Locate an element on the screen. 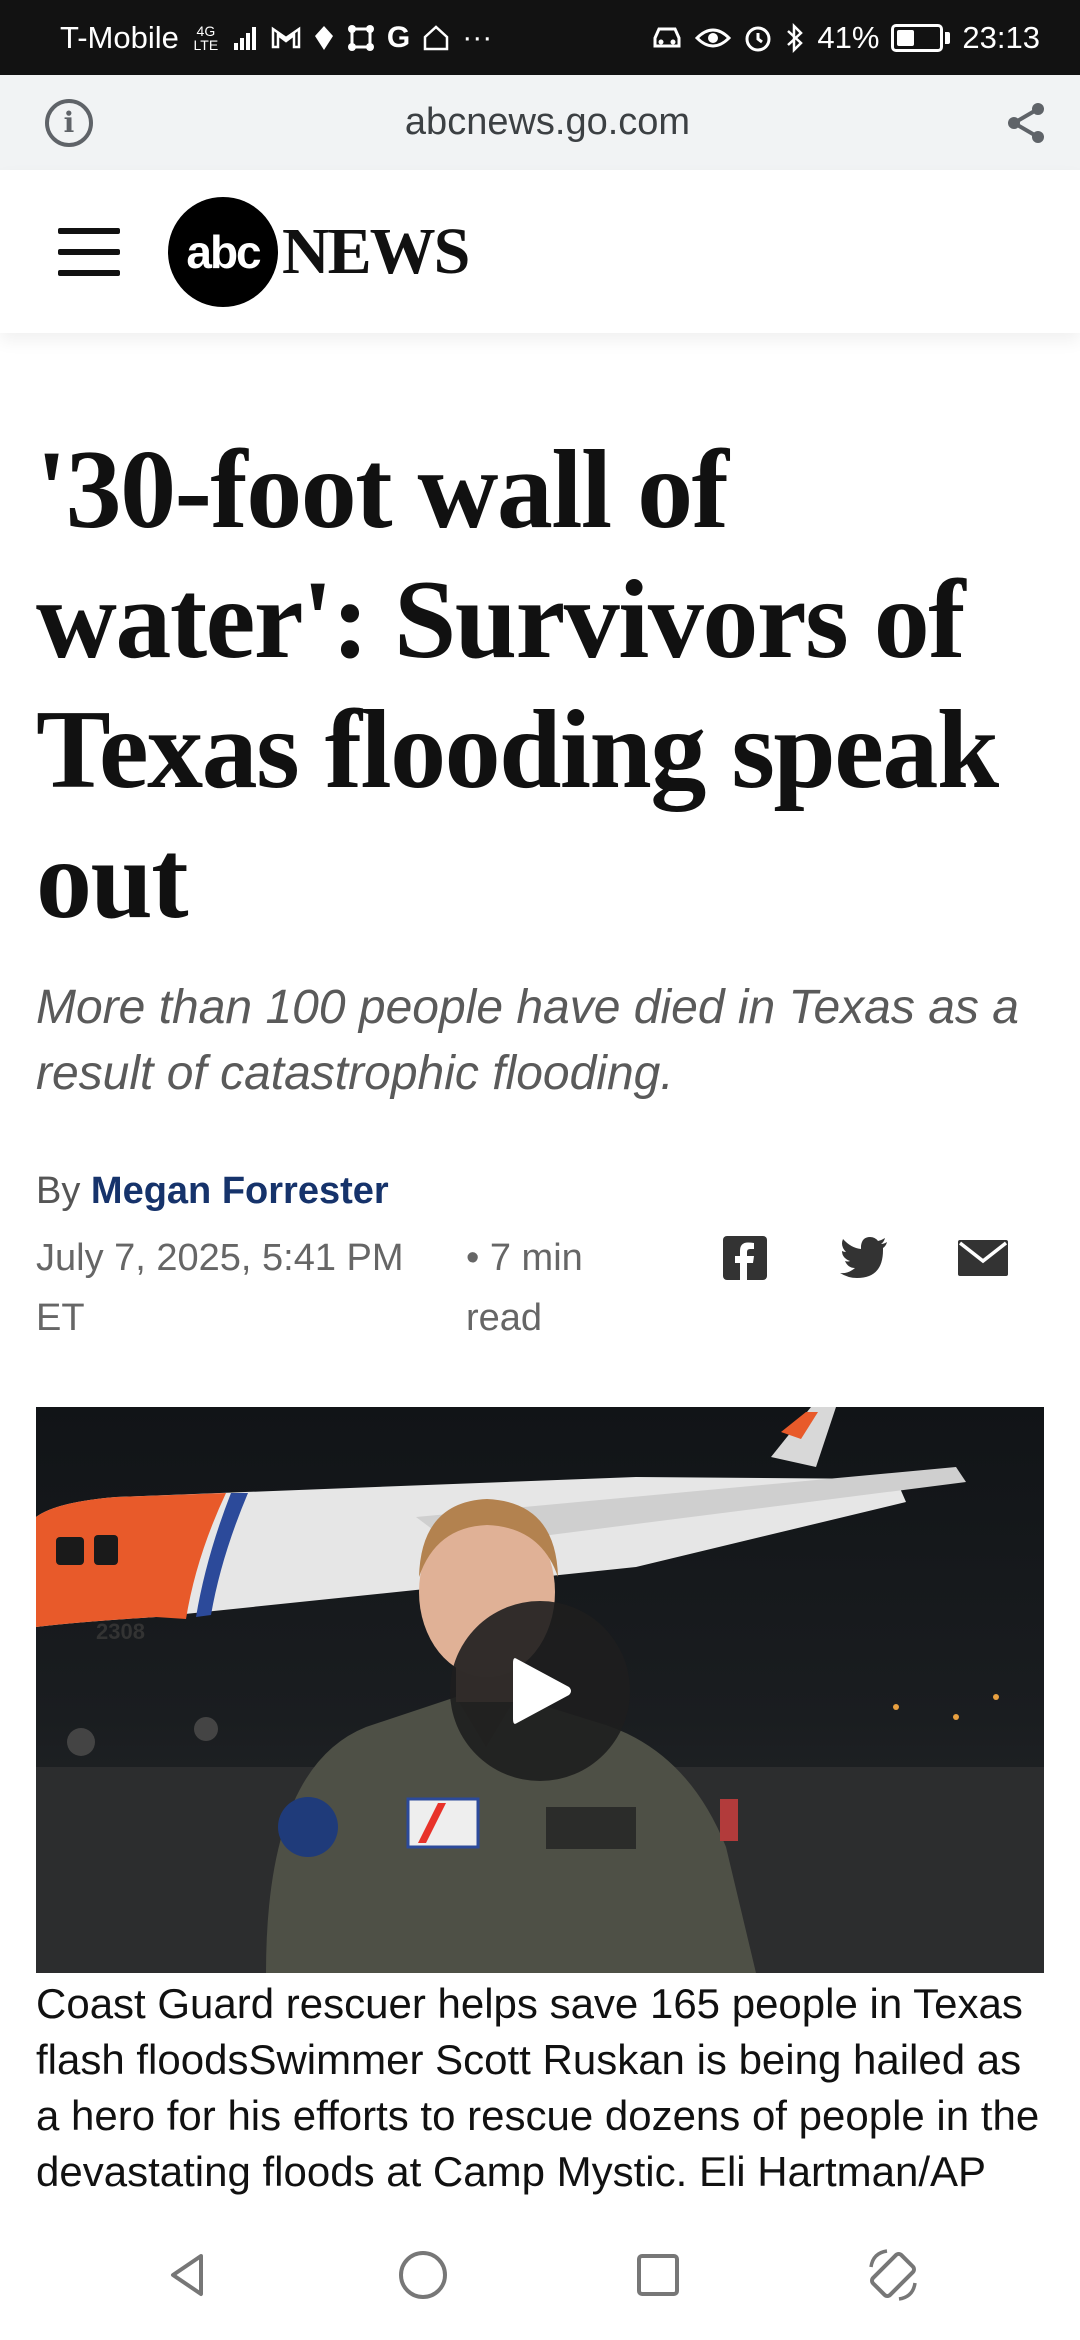 This screenshot has height=2340, width=1080. by-label: By is located at coordinates (58, 1191).